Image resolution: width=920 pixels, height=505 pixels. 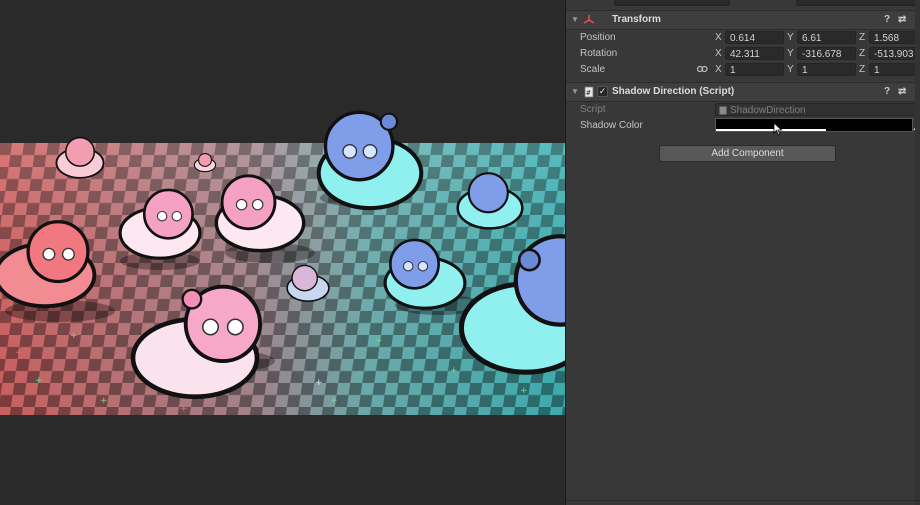 What do you see at coordinates (593, 109) in the screenshot?
I see `script-label: Script` at bounding box center [593, 109].